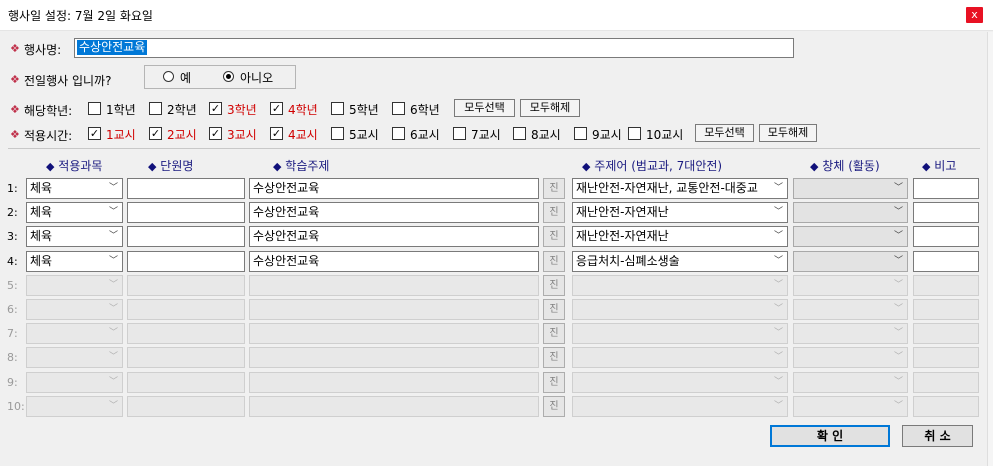 Image resolution: width=993 pixels, height=466 pixels. I want to click on keyword-dropdown: ﹀, so click(680, 285).